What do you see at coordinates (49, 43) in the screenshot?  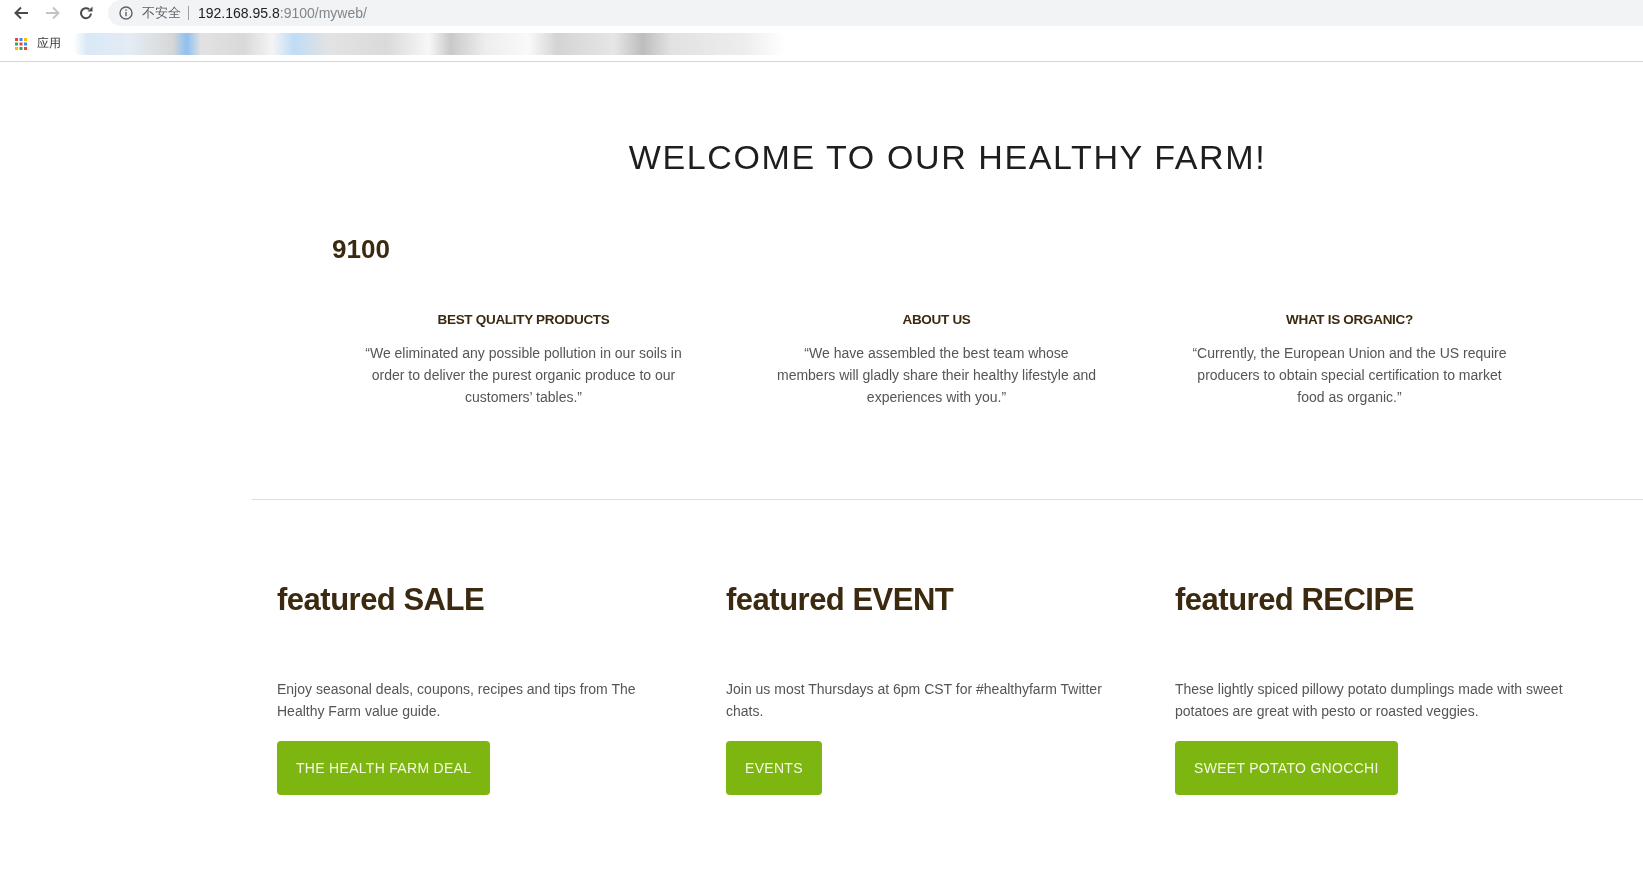 I see `apps-link: 应用` at bounding box center [49, 43].